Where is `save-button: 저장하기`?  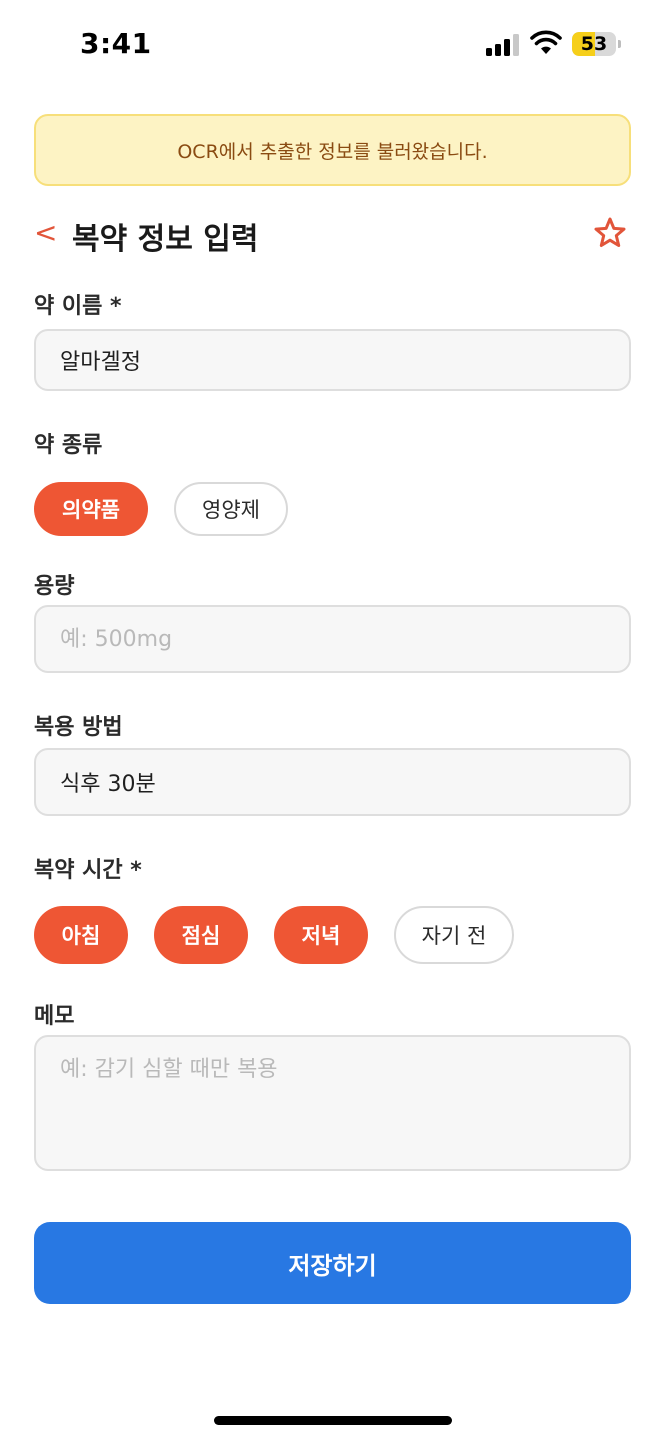
save-button: 저장하기 is located at coordinates (332, 1263).